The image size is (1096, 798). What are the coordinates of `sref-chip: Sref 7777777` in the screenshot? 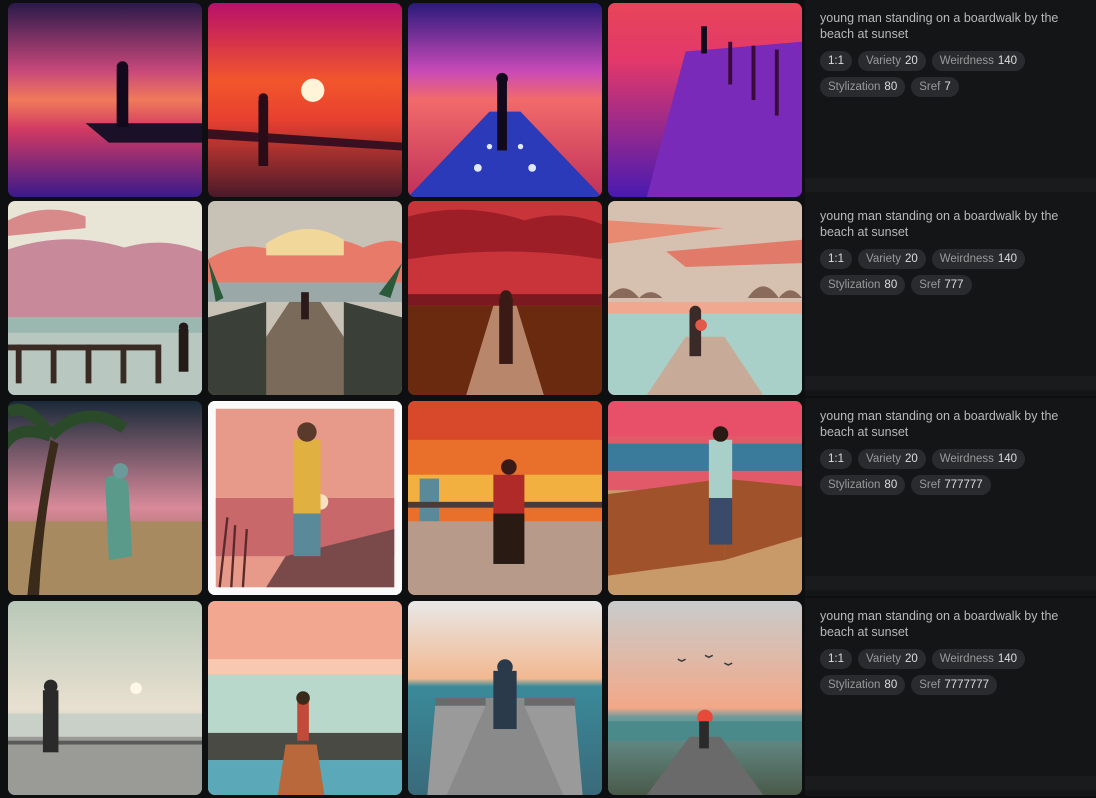 It's located at (954, 685).